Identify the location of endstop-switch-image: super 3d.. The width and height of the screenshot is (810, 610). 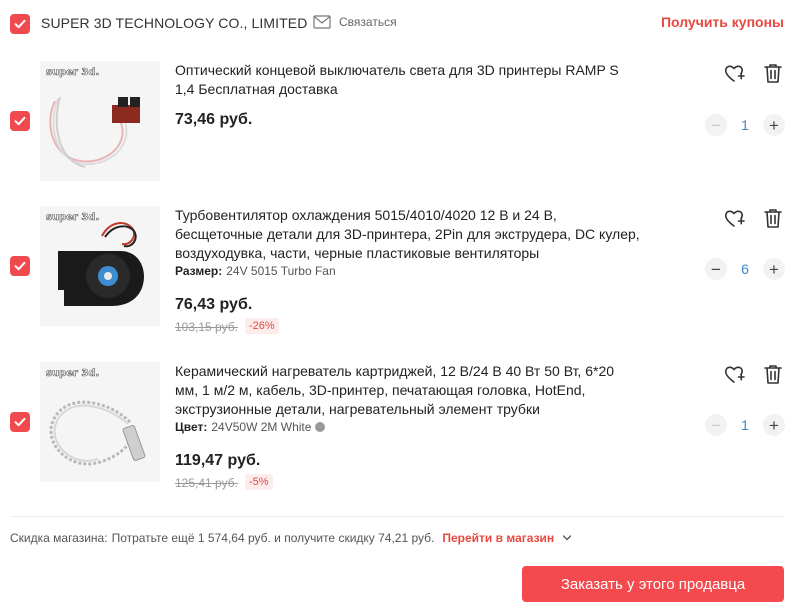
(100, 121).